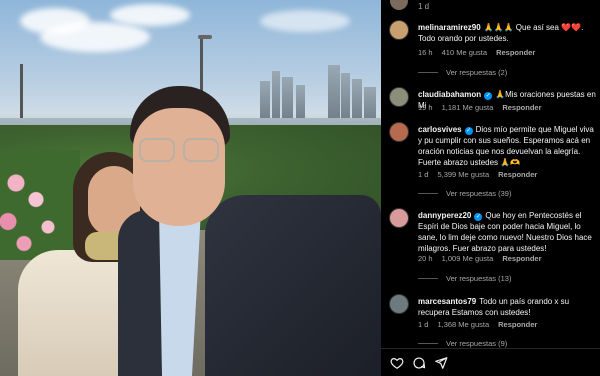 Image resolution: width=600 pixels, height=376 pixels. I want to click on post-date: 1 d, so click(424, 6).